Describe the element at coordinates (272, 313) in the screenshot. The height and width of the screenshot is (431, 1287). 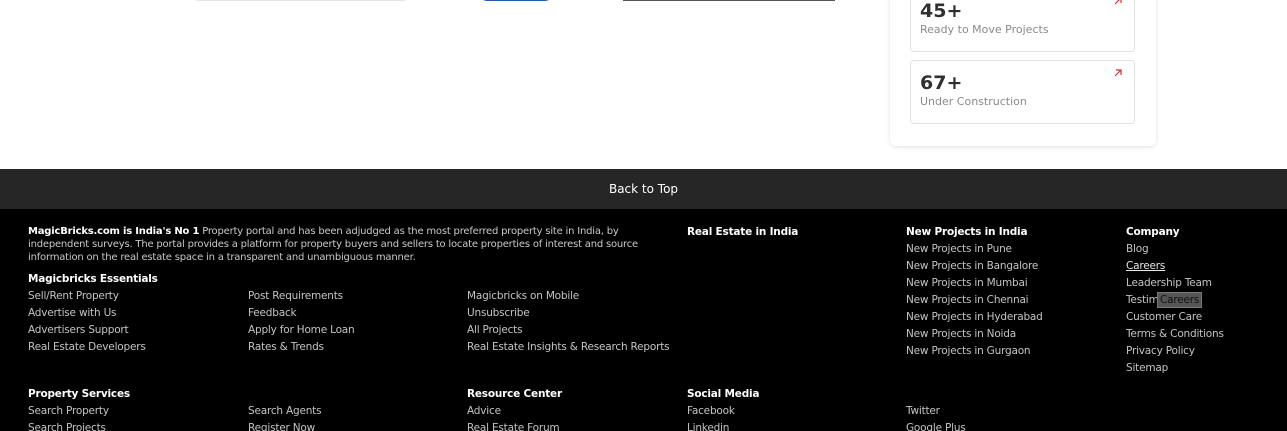
I see `footer-link: Feedback` at that location.